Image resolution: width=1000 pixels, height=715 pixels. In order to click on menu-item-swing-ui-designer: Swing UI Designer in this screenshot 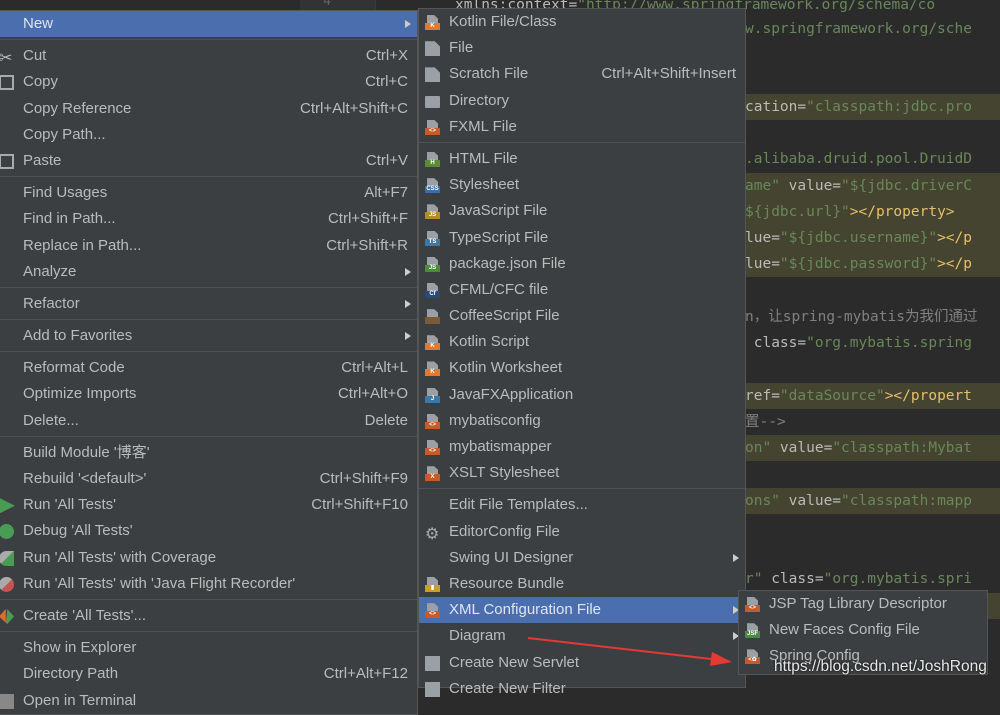, I will do `click(582, 558)`.